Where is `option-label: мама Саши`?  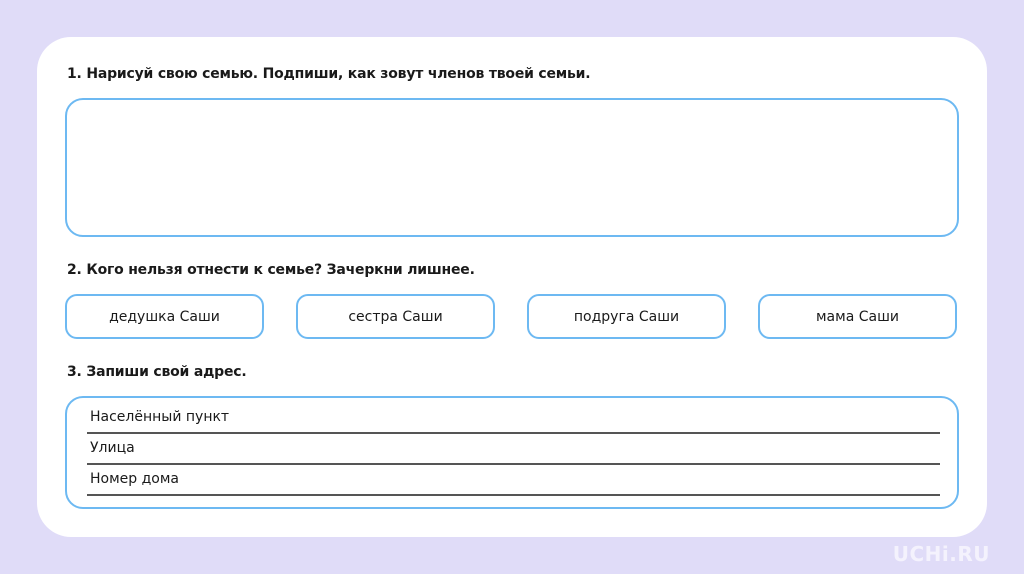 option-label: мама Саши is located at coordinates (857, 316).